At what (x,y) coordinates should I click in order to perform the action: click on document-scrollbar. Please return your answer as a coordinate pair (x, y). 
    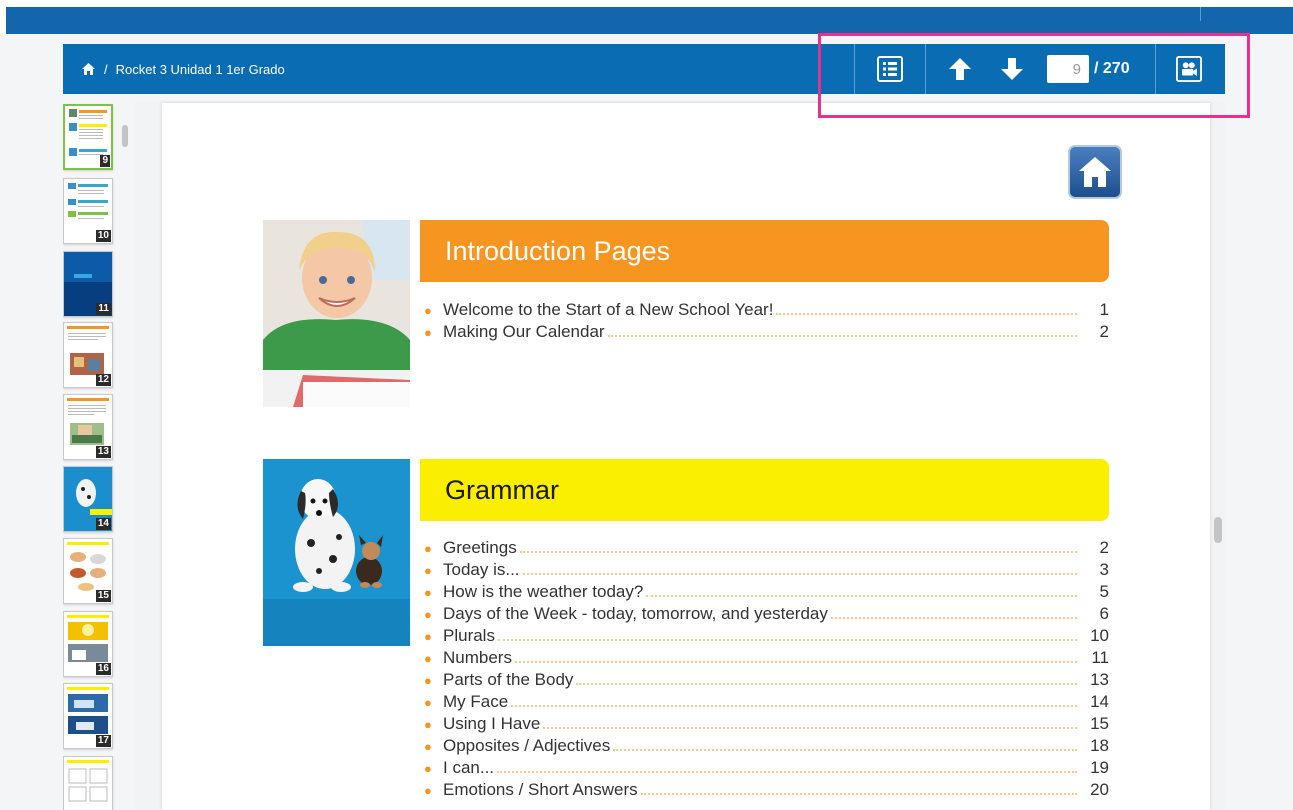
    Looking at the image, I should click on (1218, 530).